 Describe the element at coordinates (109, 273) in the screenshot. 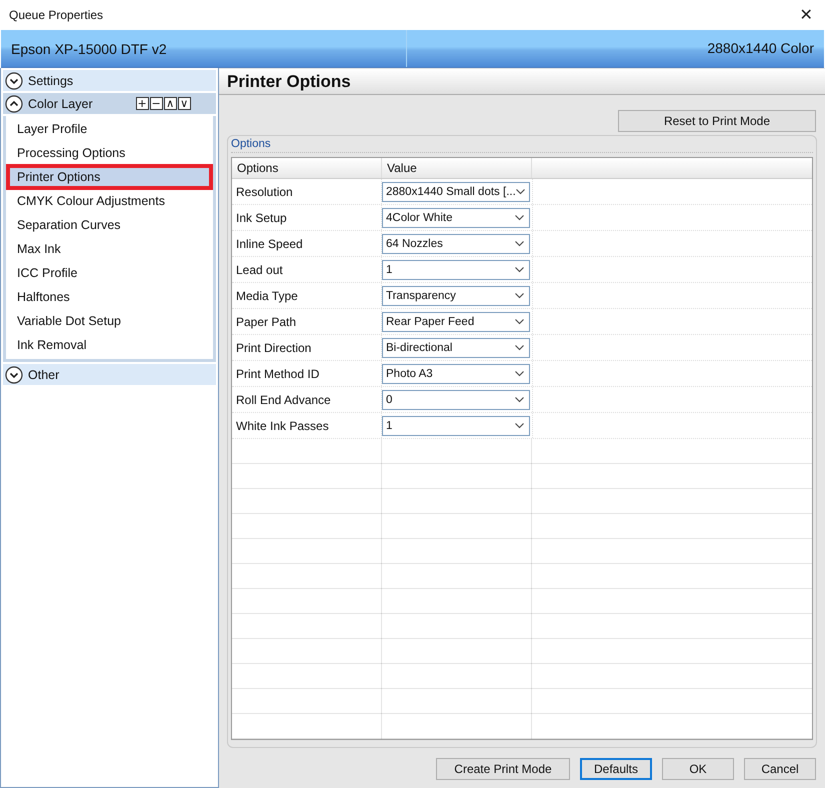

I see `sidebar-item: ICC Profile` at that location.